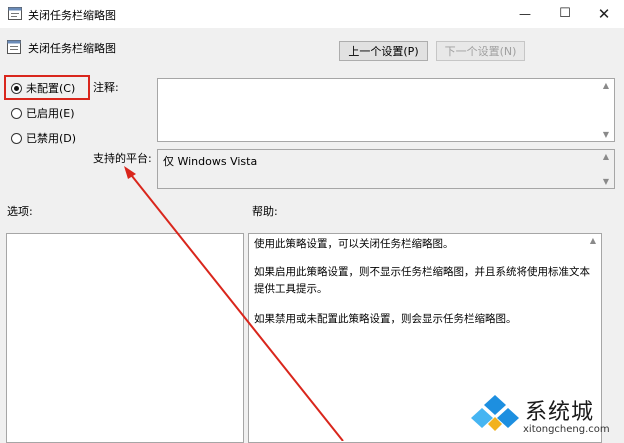  Describe the element at coordinates (566, 429) in the screenshot. I see `watermark-domain: xitongcheng.com` at that location.